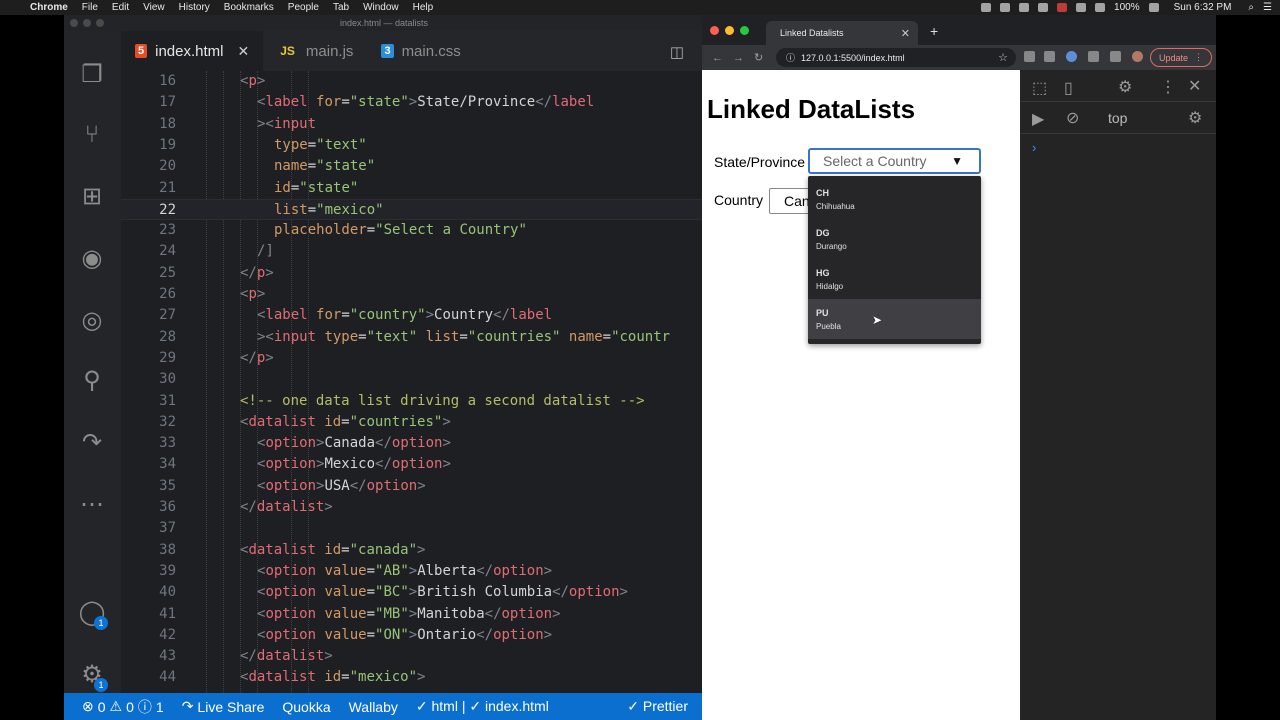 The width and height of the screenshot is (1280, 720). Describe the element at coordinates (896, 57) in the screenshot. I see `address-bar: ⓘ 127.0.0.1:5500/index.html ☆` at that location.